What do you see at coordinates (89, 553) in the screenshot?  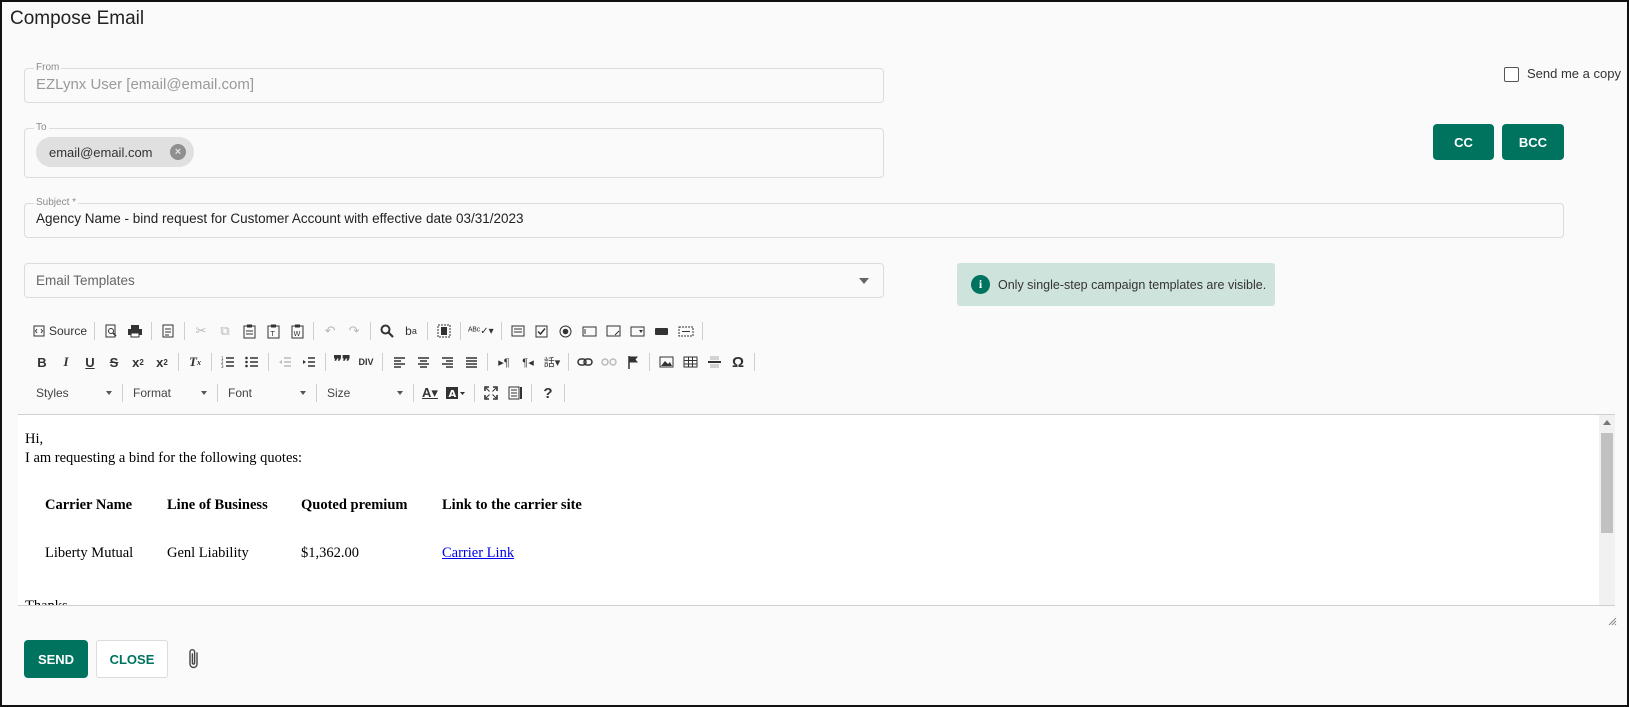 I see `table-cell: Liberty Mutual` at bounding box center [89, 553].